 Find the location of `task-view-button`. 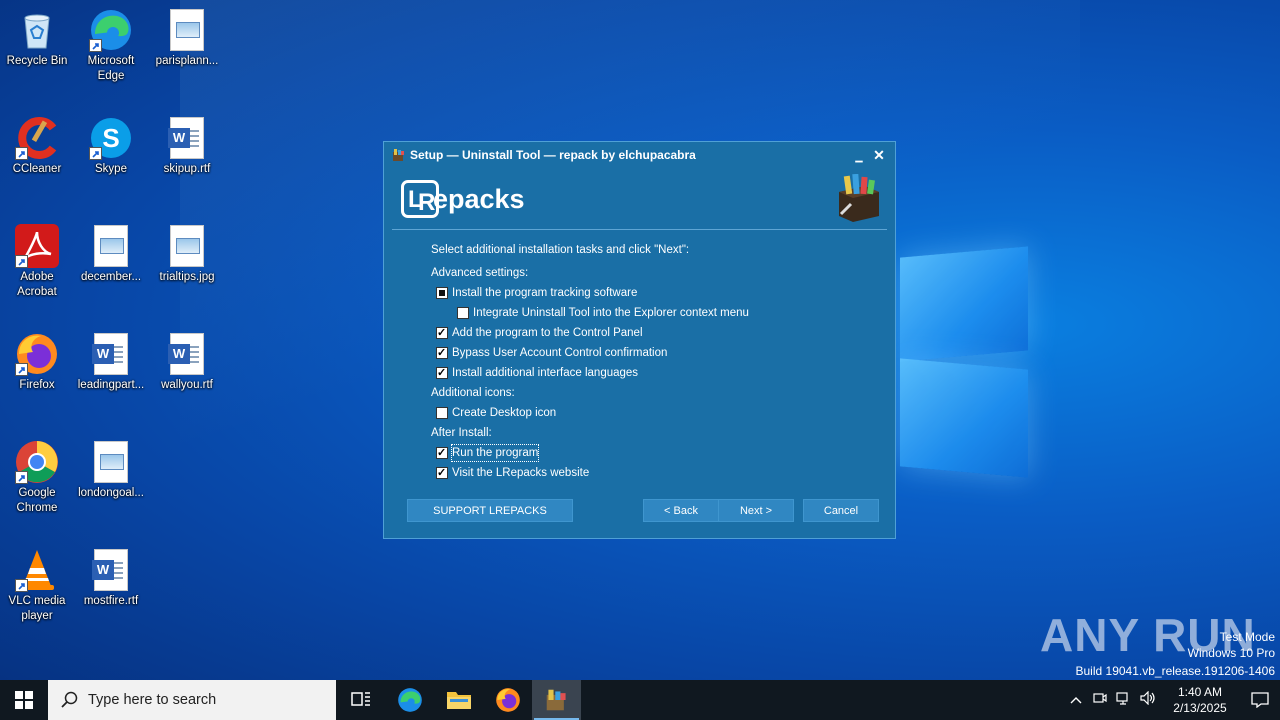

task-view-button is located at coordinates (360, 700).